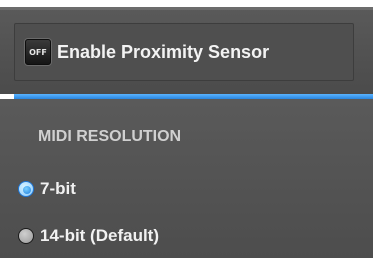 This screenshot has height=258, width=373. I want to click on off-toggle-icon: OFF, so click(38, 52).